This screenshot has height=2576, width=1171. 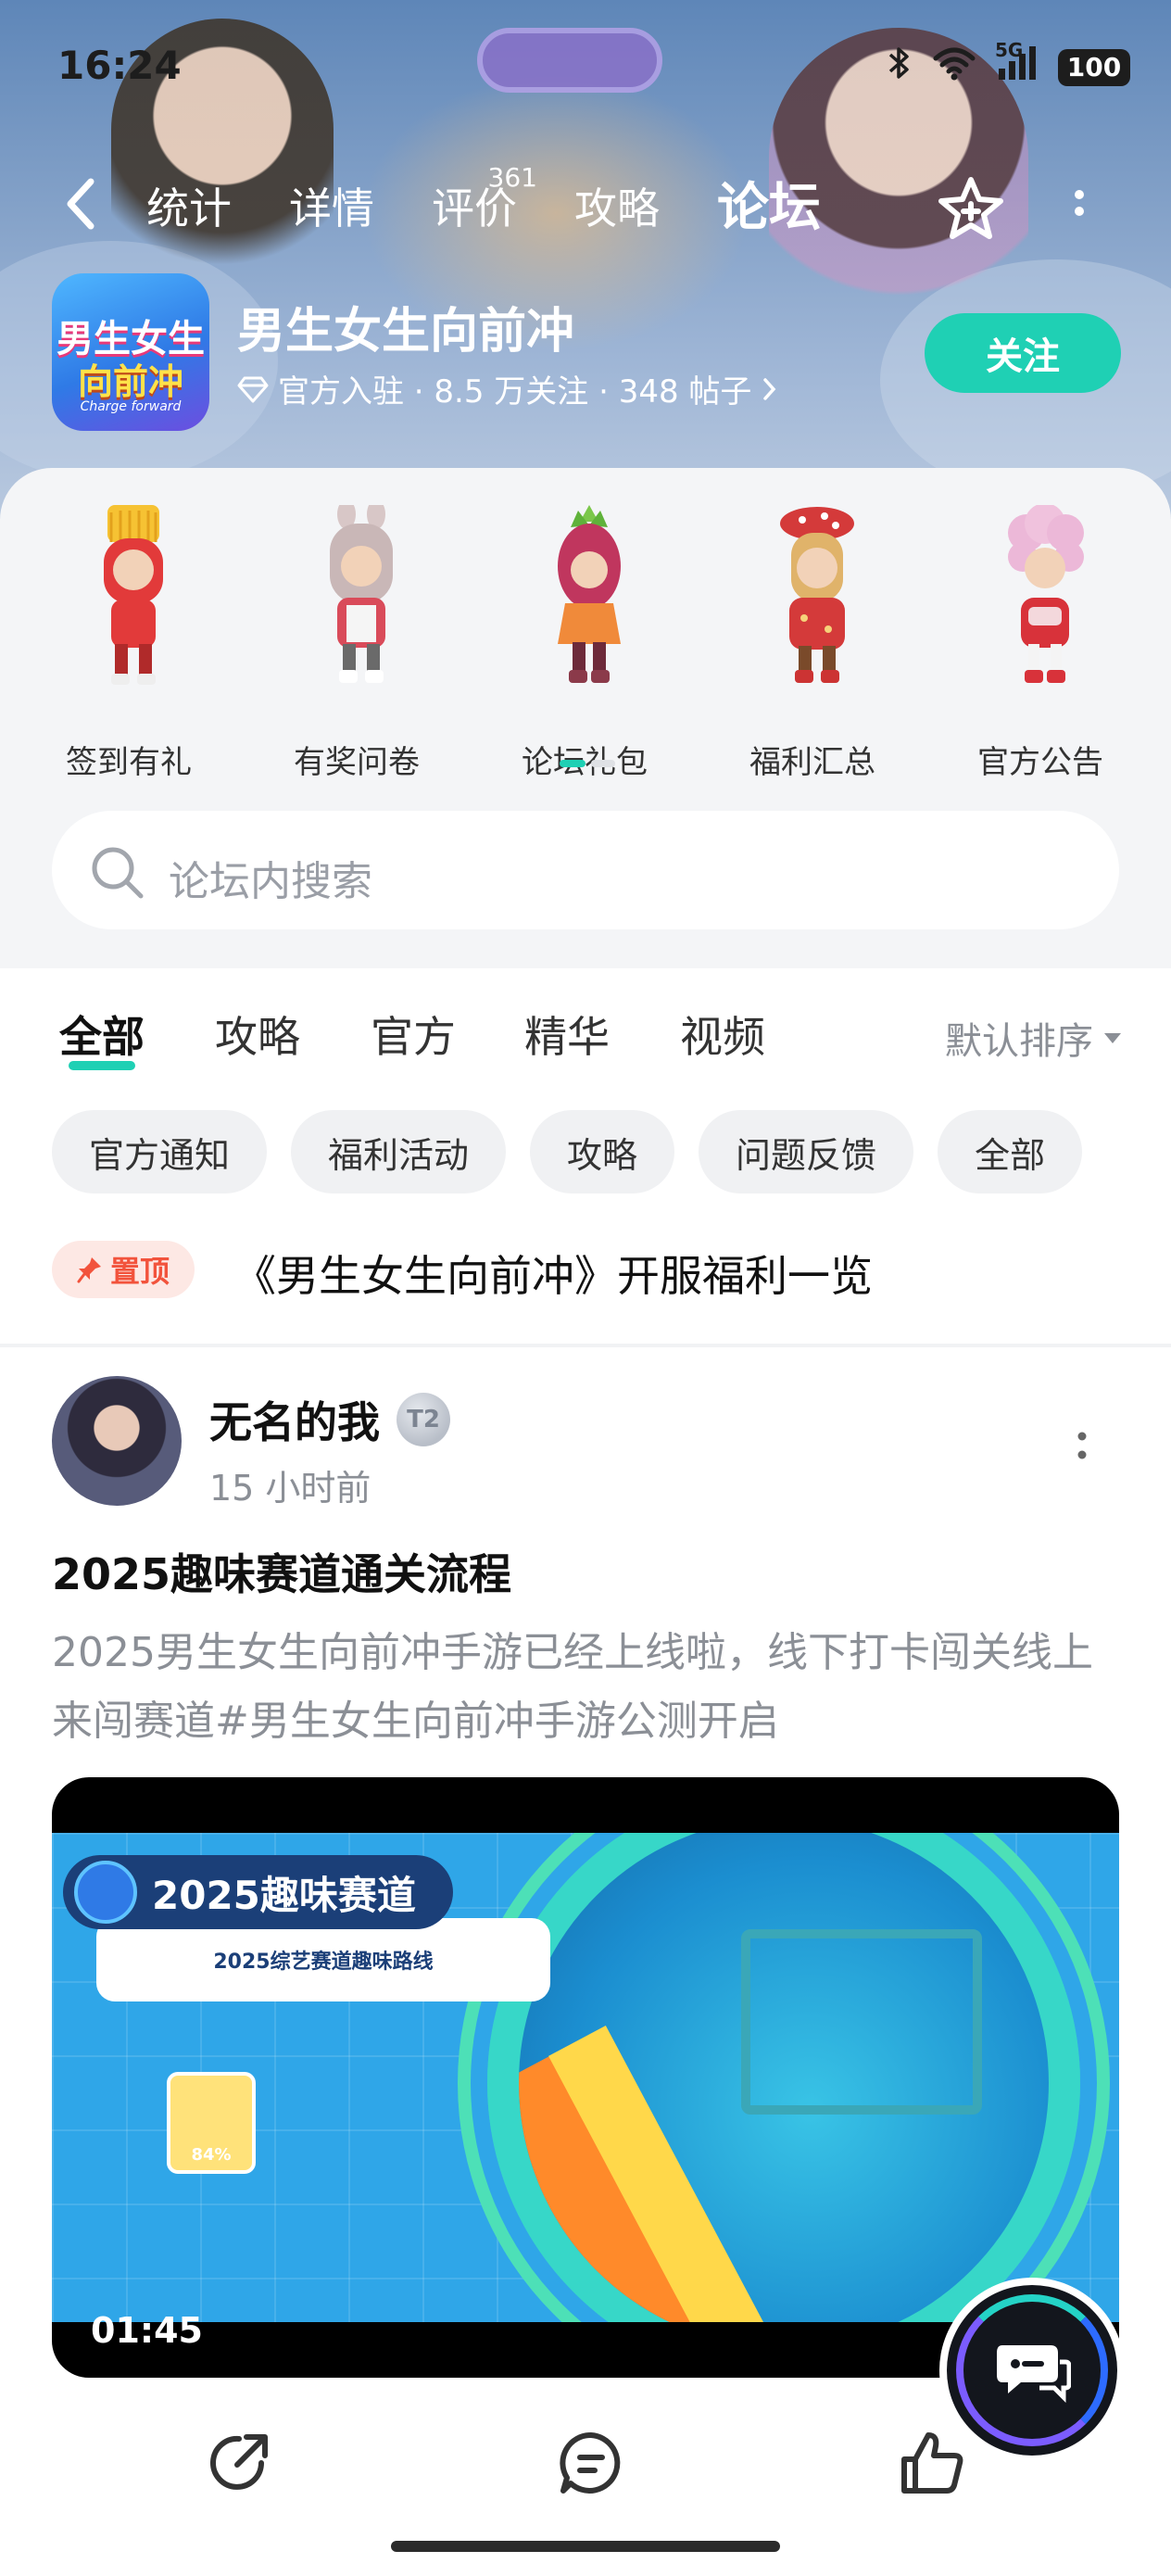 I want to click on star-icon, so click(x=106, y=1892).